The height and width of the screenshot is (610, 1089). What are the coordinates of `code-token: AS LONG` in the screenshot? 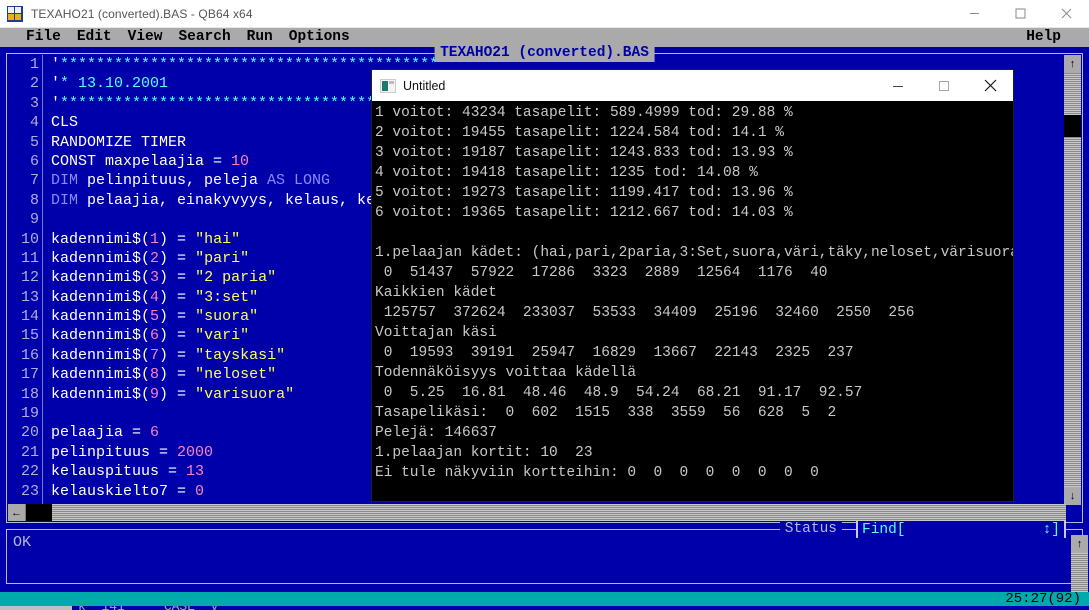 It's located at (299, 181).